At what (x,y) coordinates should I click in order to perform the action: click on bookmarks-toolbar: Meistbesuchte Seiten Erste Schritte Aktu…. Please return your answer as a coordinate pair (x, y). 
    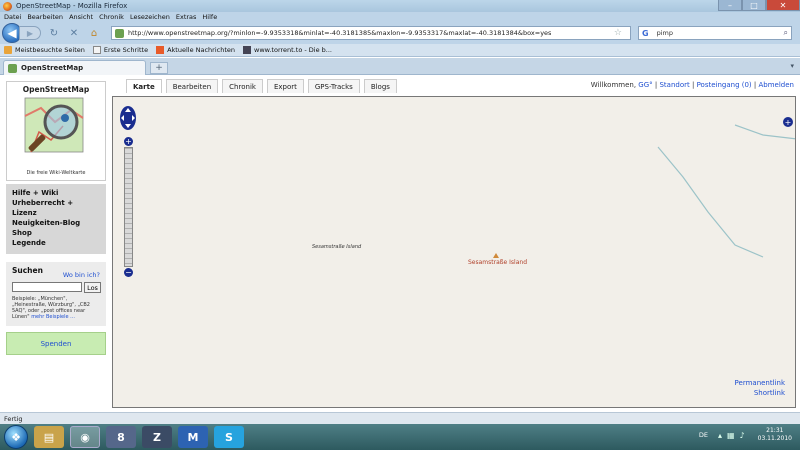
    Looking at the image, I should click on (400, 50).